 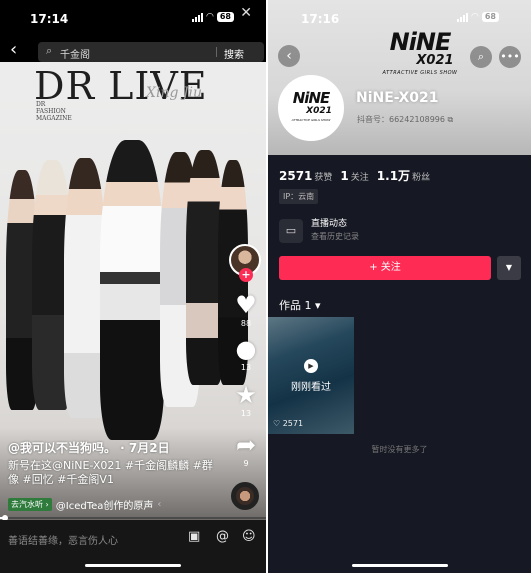 I want to click on stat-label: 粉丝, so click(x=421, y=178).